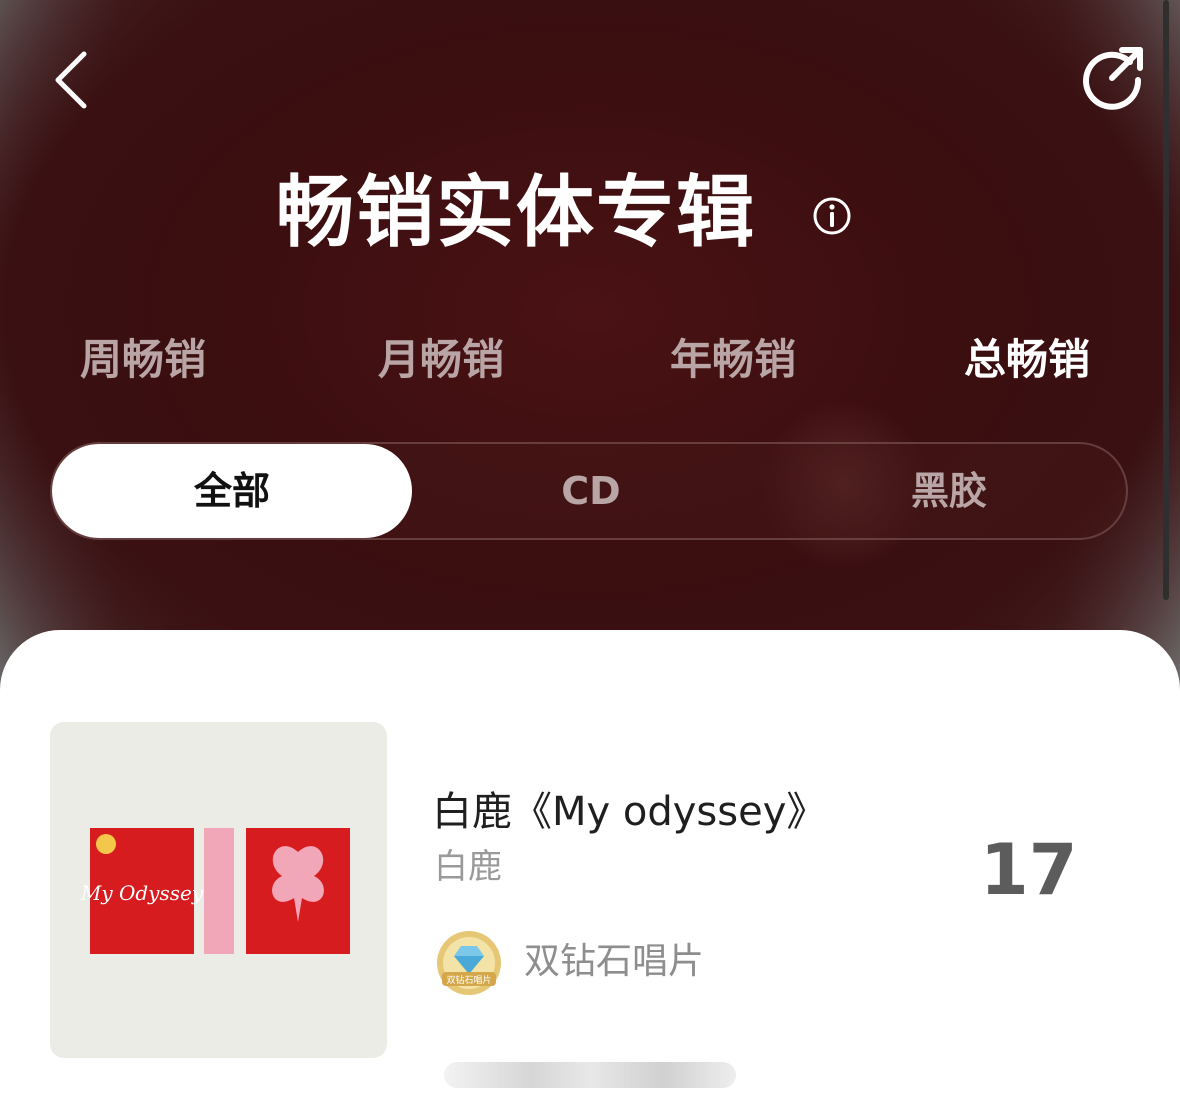  What do you see at coordinates (143, 360) in the screenshot?
I see `tab-weekly: 周畅销` at bounding box center [143, 360].